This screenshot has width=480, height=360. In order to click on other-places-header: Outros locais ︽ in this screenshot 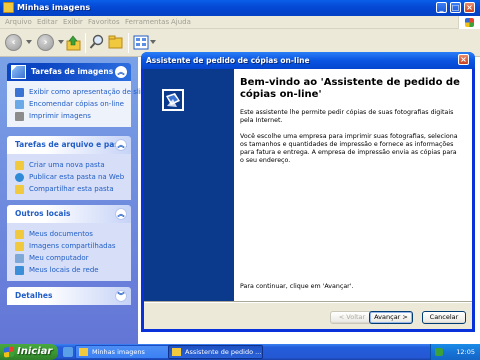, I will do `click(69, 214)`.